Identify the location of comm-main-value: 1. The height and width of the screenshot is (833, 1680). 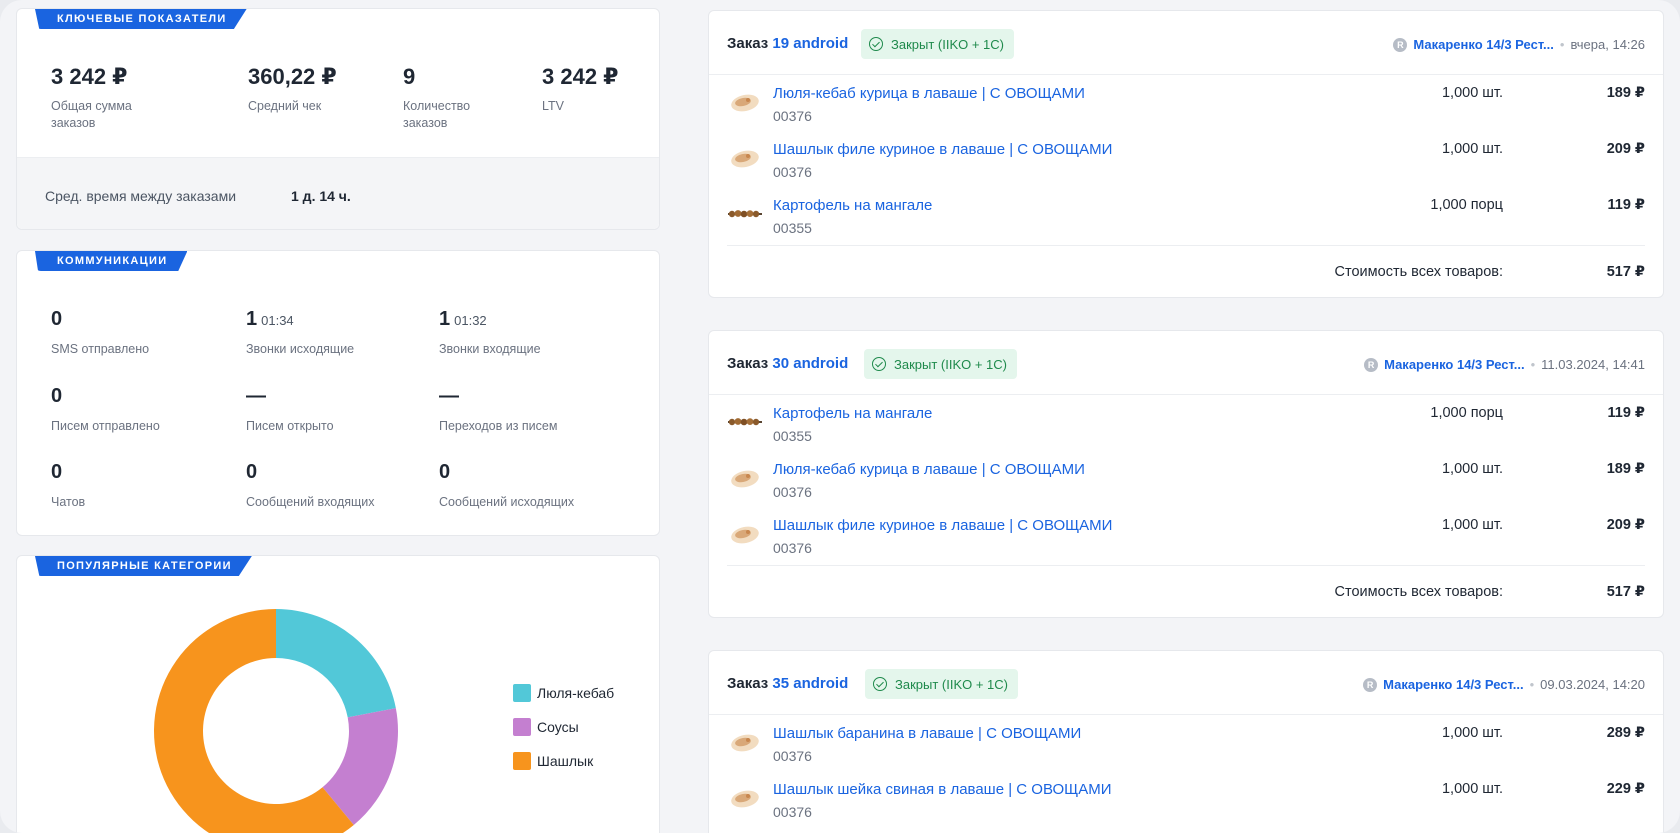
(252, 319).